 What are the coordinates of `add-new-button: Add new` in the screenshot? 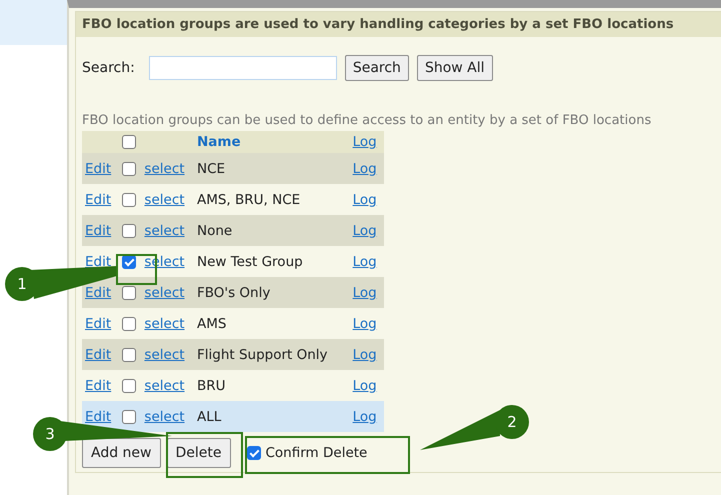 It's located at (121, 453).